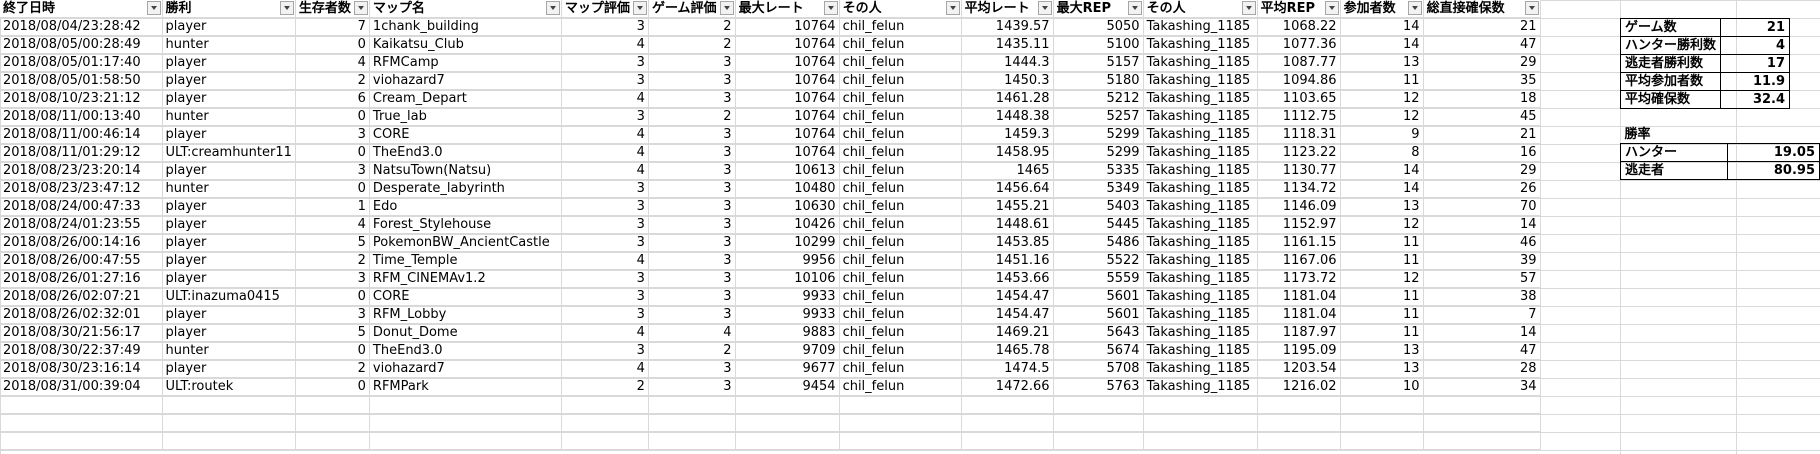 The height and width of the screenshot is (454, 1820). I want to click on table-cell: 13, so click(1382, 62).